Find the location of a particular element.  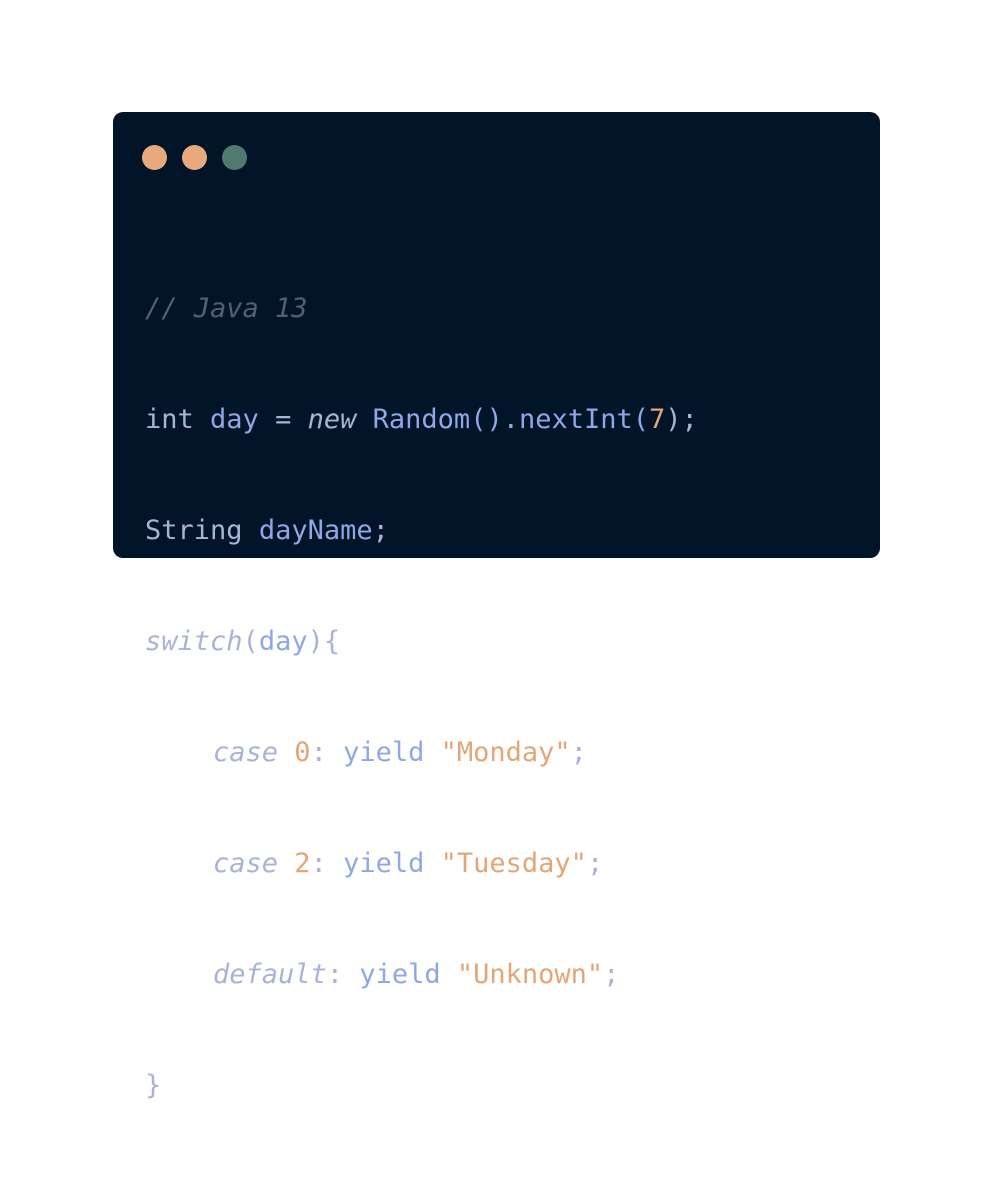

method-call: ().nextInt( is located at coordinates (560, 419).